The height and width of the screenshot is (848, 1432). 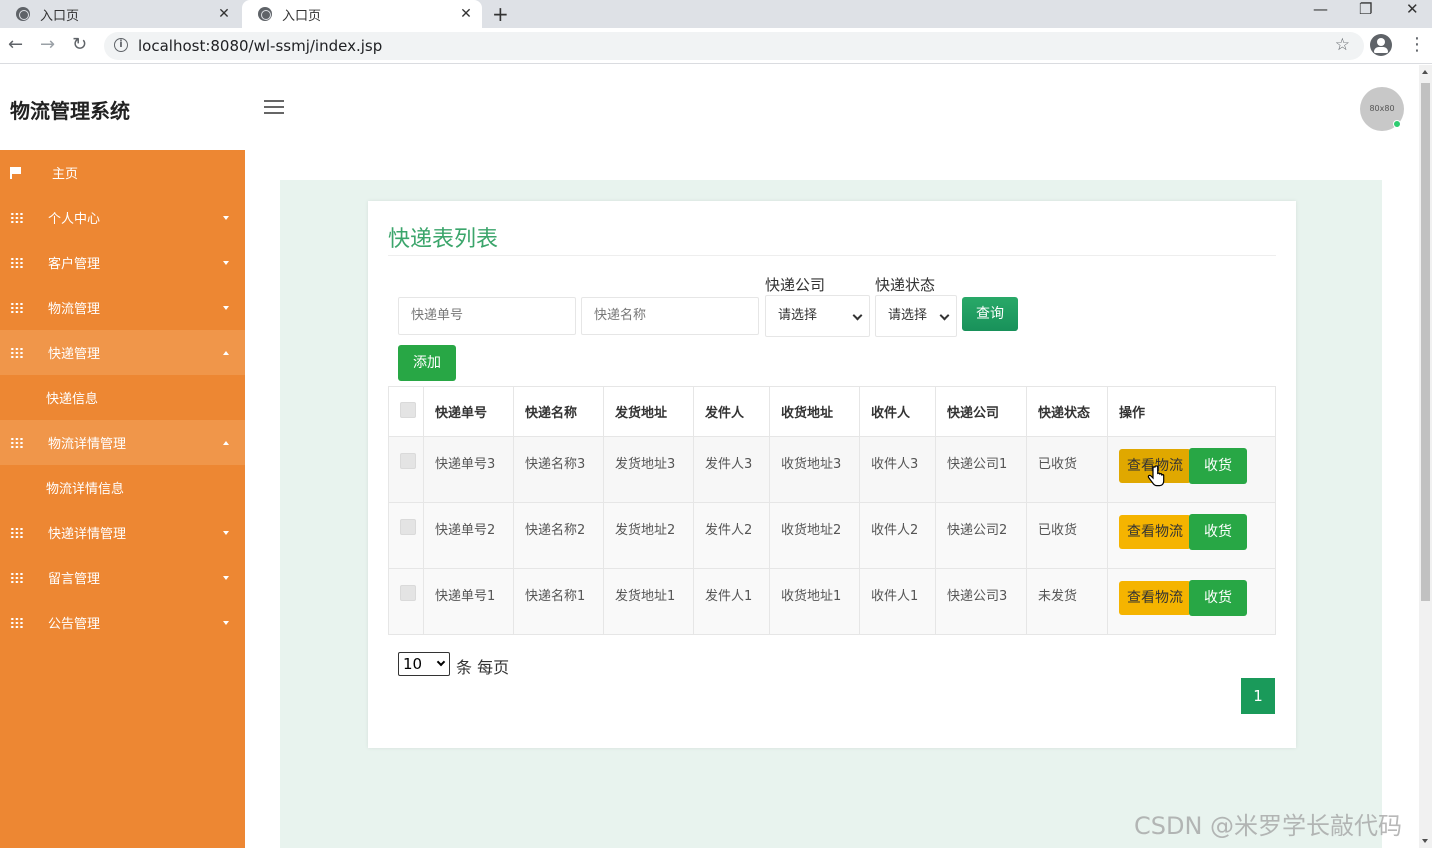 What do you see at coordinates (558, 469) in the screenshot?
I see `cell-name: 快递名称3` at bounding box center [558, 469].